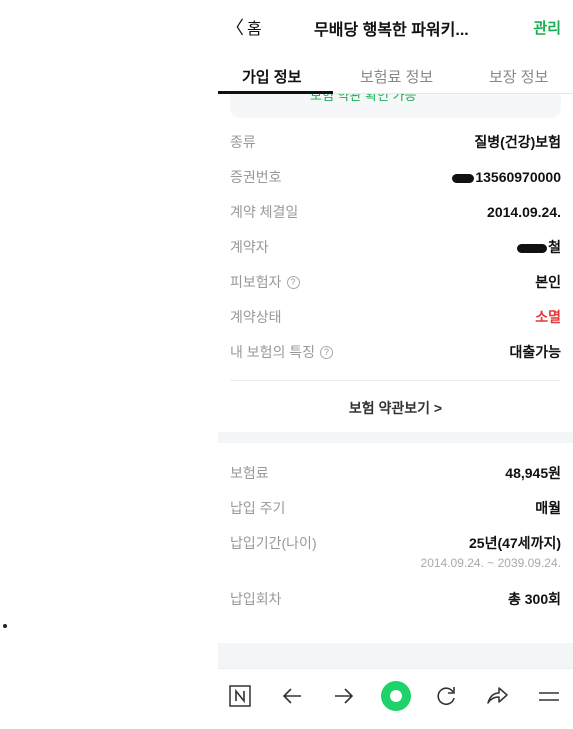  What do you see at coordinates (490, 563) in the screenshot?
I see `period-dates: 2014.09.24. ~ 2039.09.24.` at bounding box center [490, 563].